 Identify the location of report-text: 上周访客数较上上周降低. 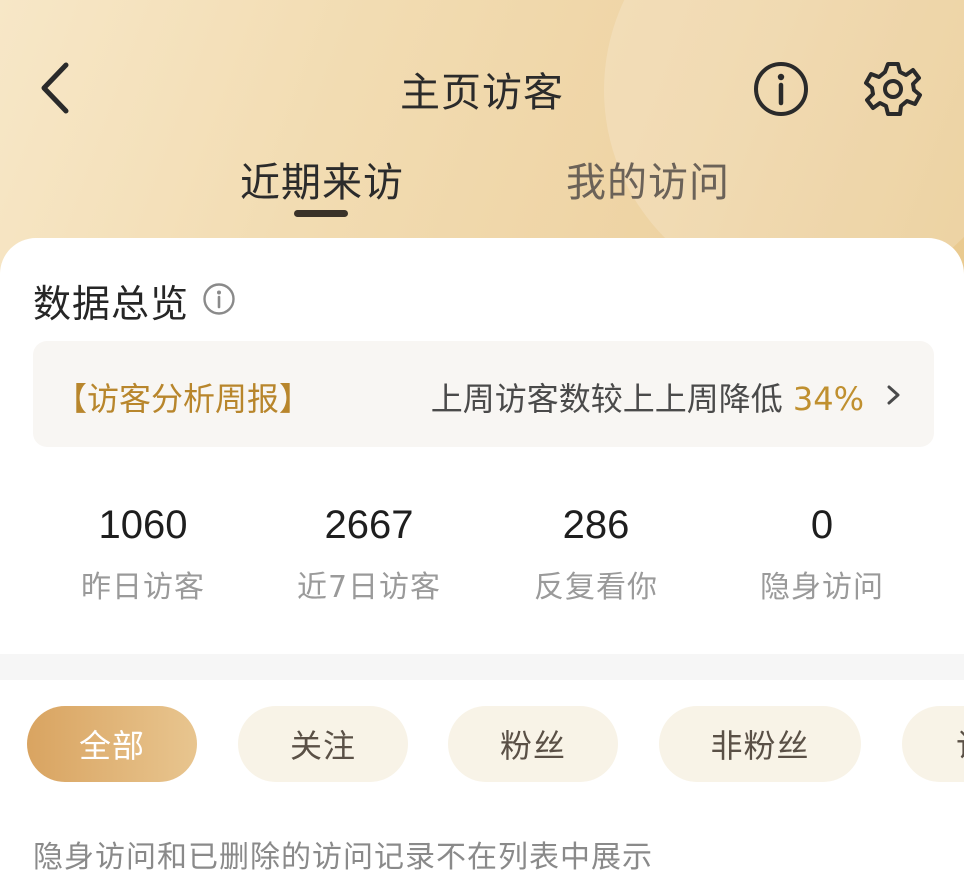
(611, 399).